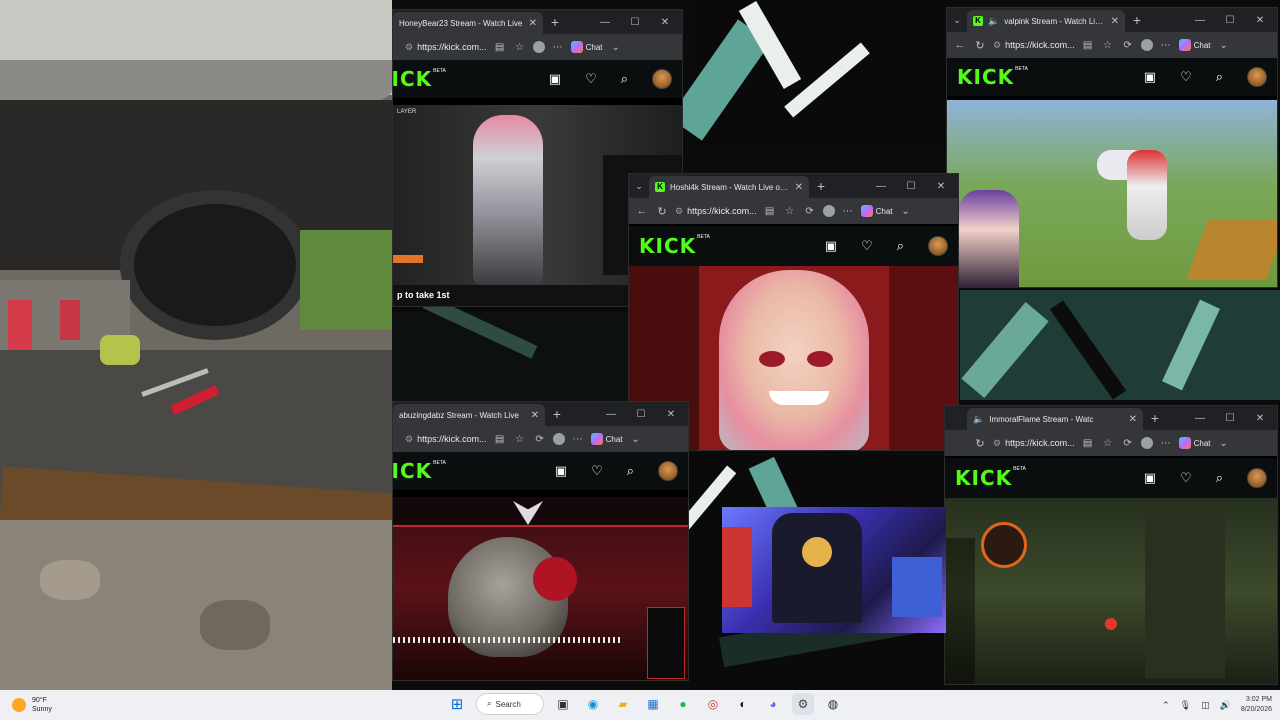 The width and height of the screenshot is (1280, 720). What do you see at coordinates (803, 704) in the screenshot?
I see `settings-icon: ⚙` at bounding box center [803, 704].